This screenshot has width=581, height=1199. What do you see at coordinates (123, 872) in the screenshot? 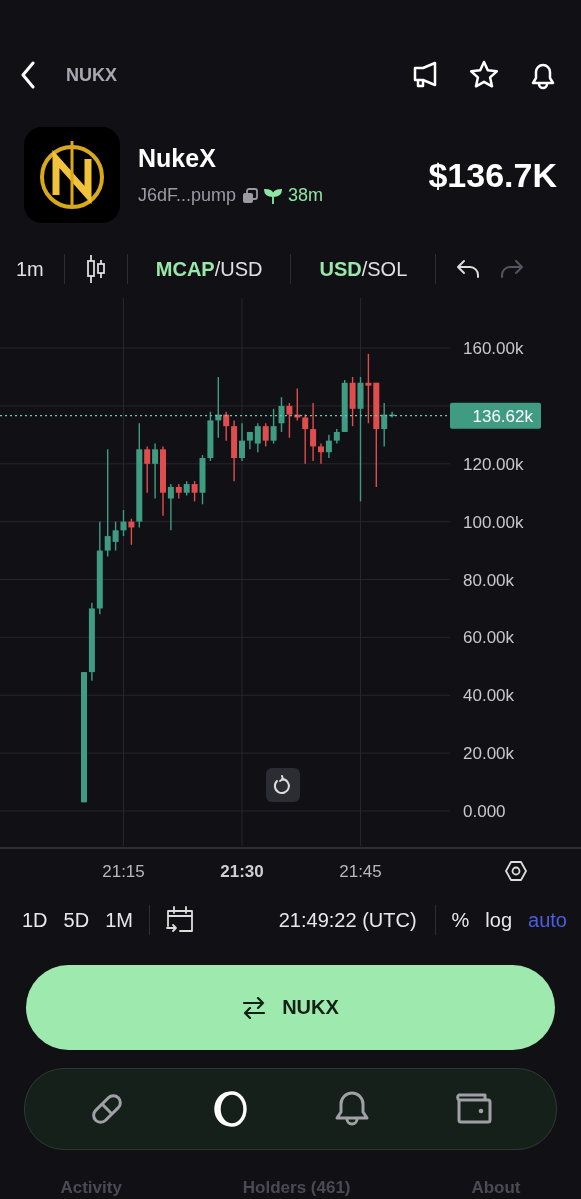
I see `time-axis-label: 21:15` at bounding box center [123, 872].